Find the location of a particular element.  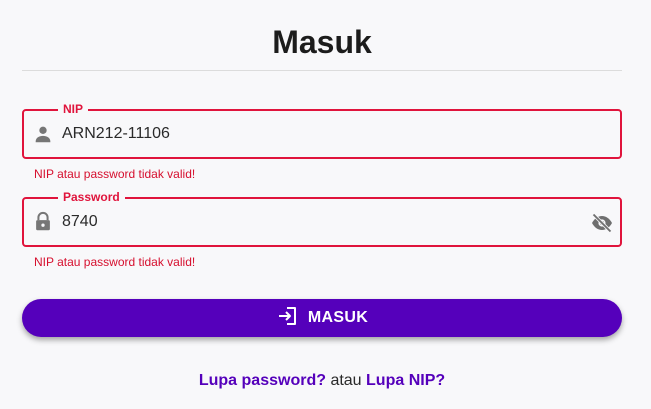

login-button: MASUK is located at coordinates (322, 318).